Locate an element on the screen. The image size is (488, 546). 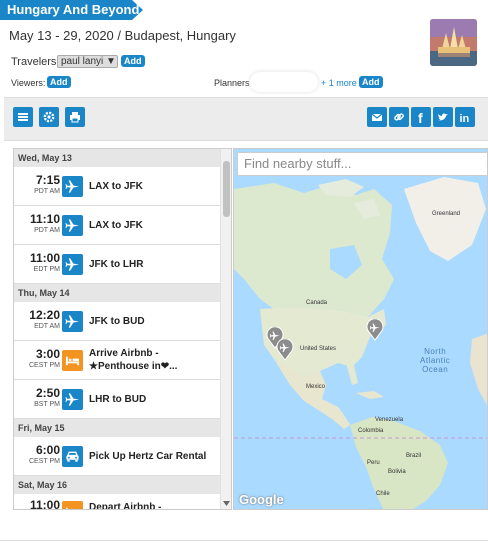
planner-avatar is located at coordinates (284, 82).